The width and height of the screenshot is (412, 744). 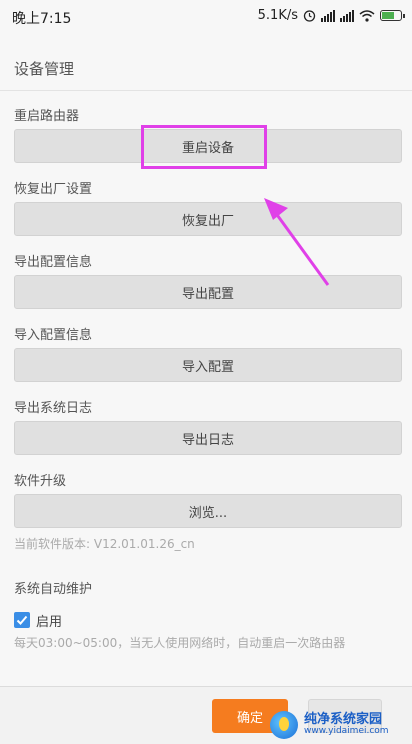 I want to click on highlight-box, so click(x=204, y=147).